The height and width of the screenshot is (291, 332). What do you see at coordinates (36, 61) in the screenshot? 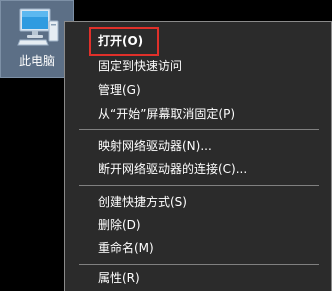
I see `desktop-icon-label: 此电脑` at bounding box center [36, 61].